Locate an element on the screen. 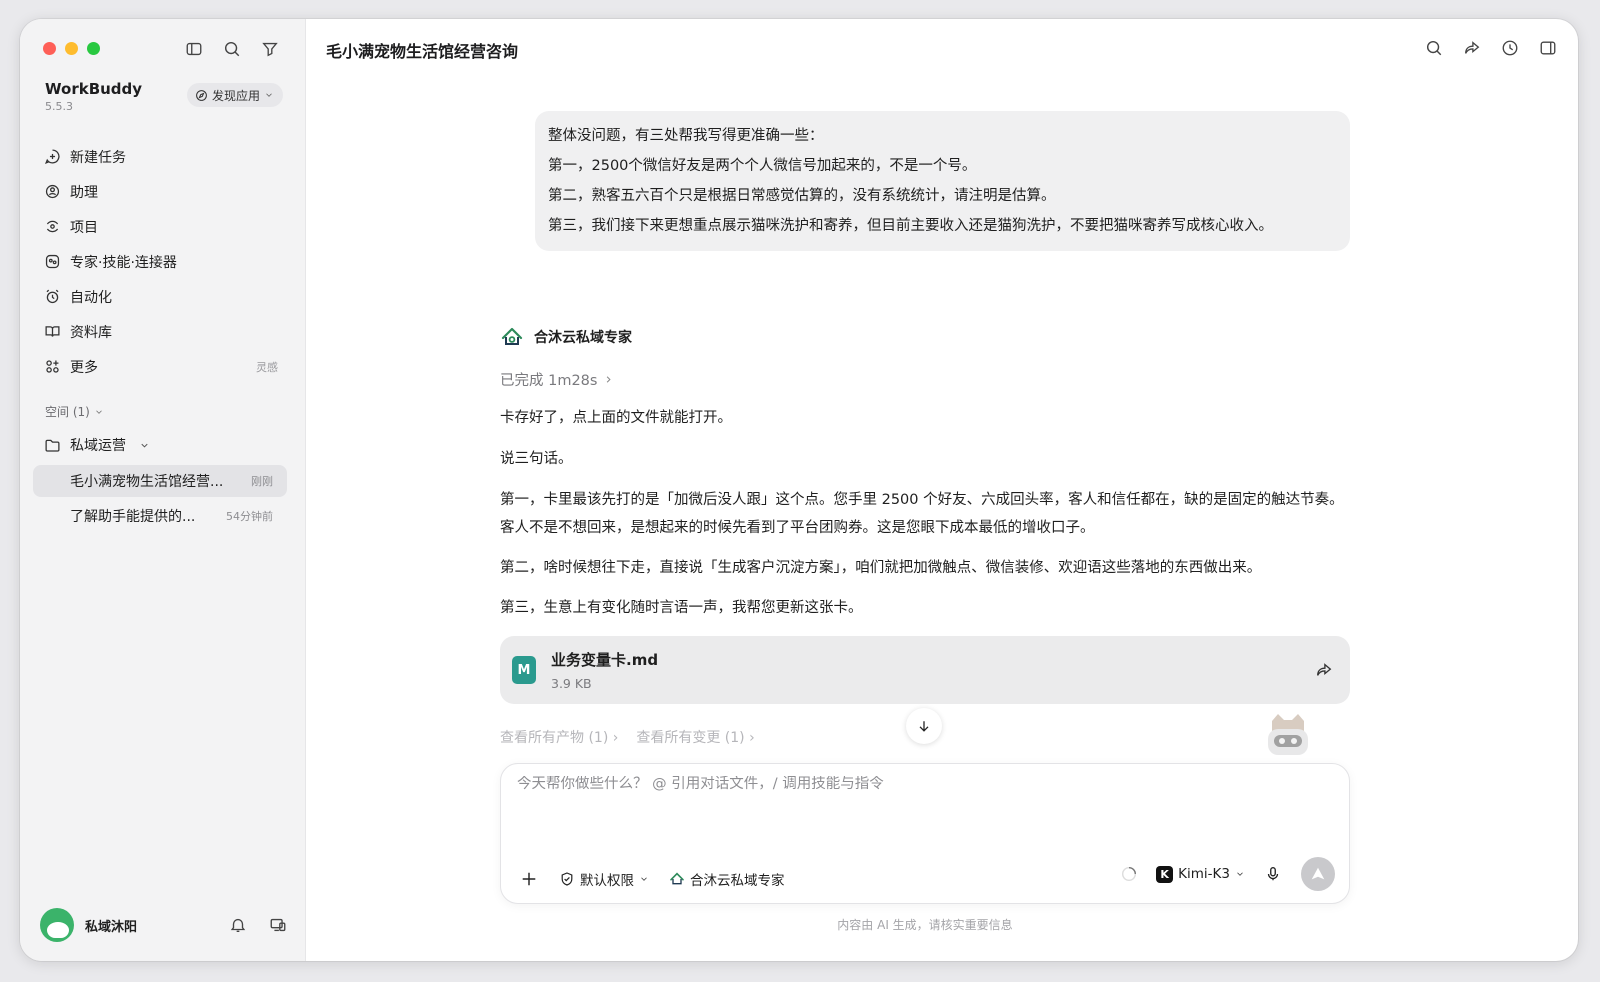 Image resolution: width=1600 pixels, height=982 pixels. send-button is located at coordinates (1318, 874).